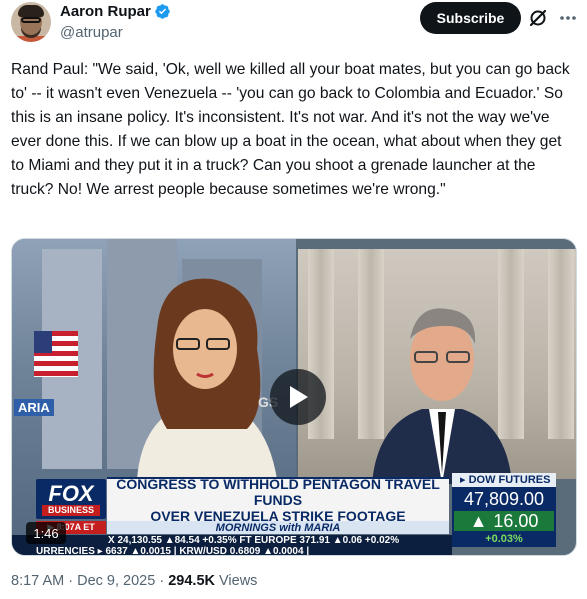  Describe the element at coordinates (293, 25) in the screenshot. I see `tweet-header: Aaron Rupar @atrupar Subscribe` at that location.